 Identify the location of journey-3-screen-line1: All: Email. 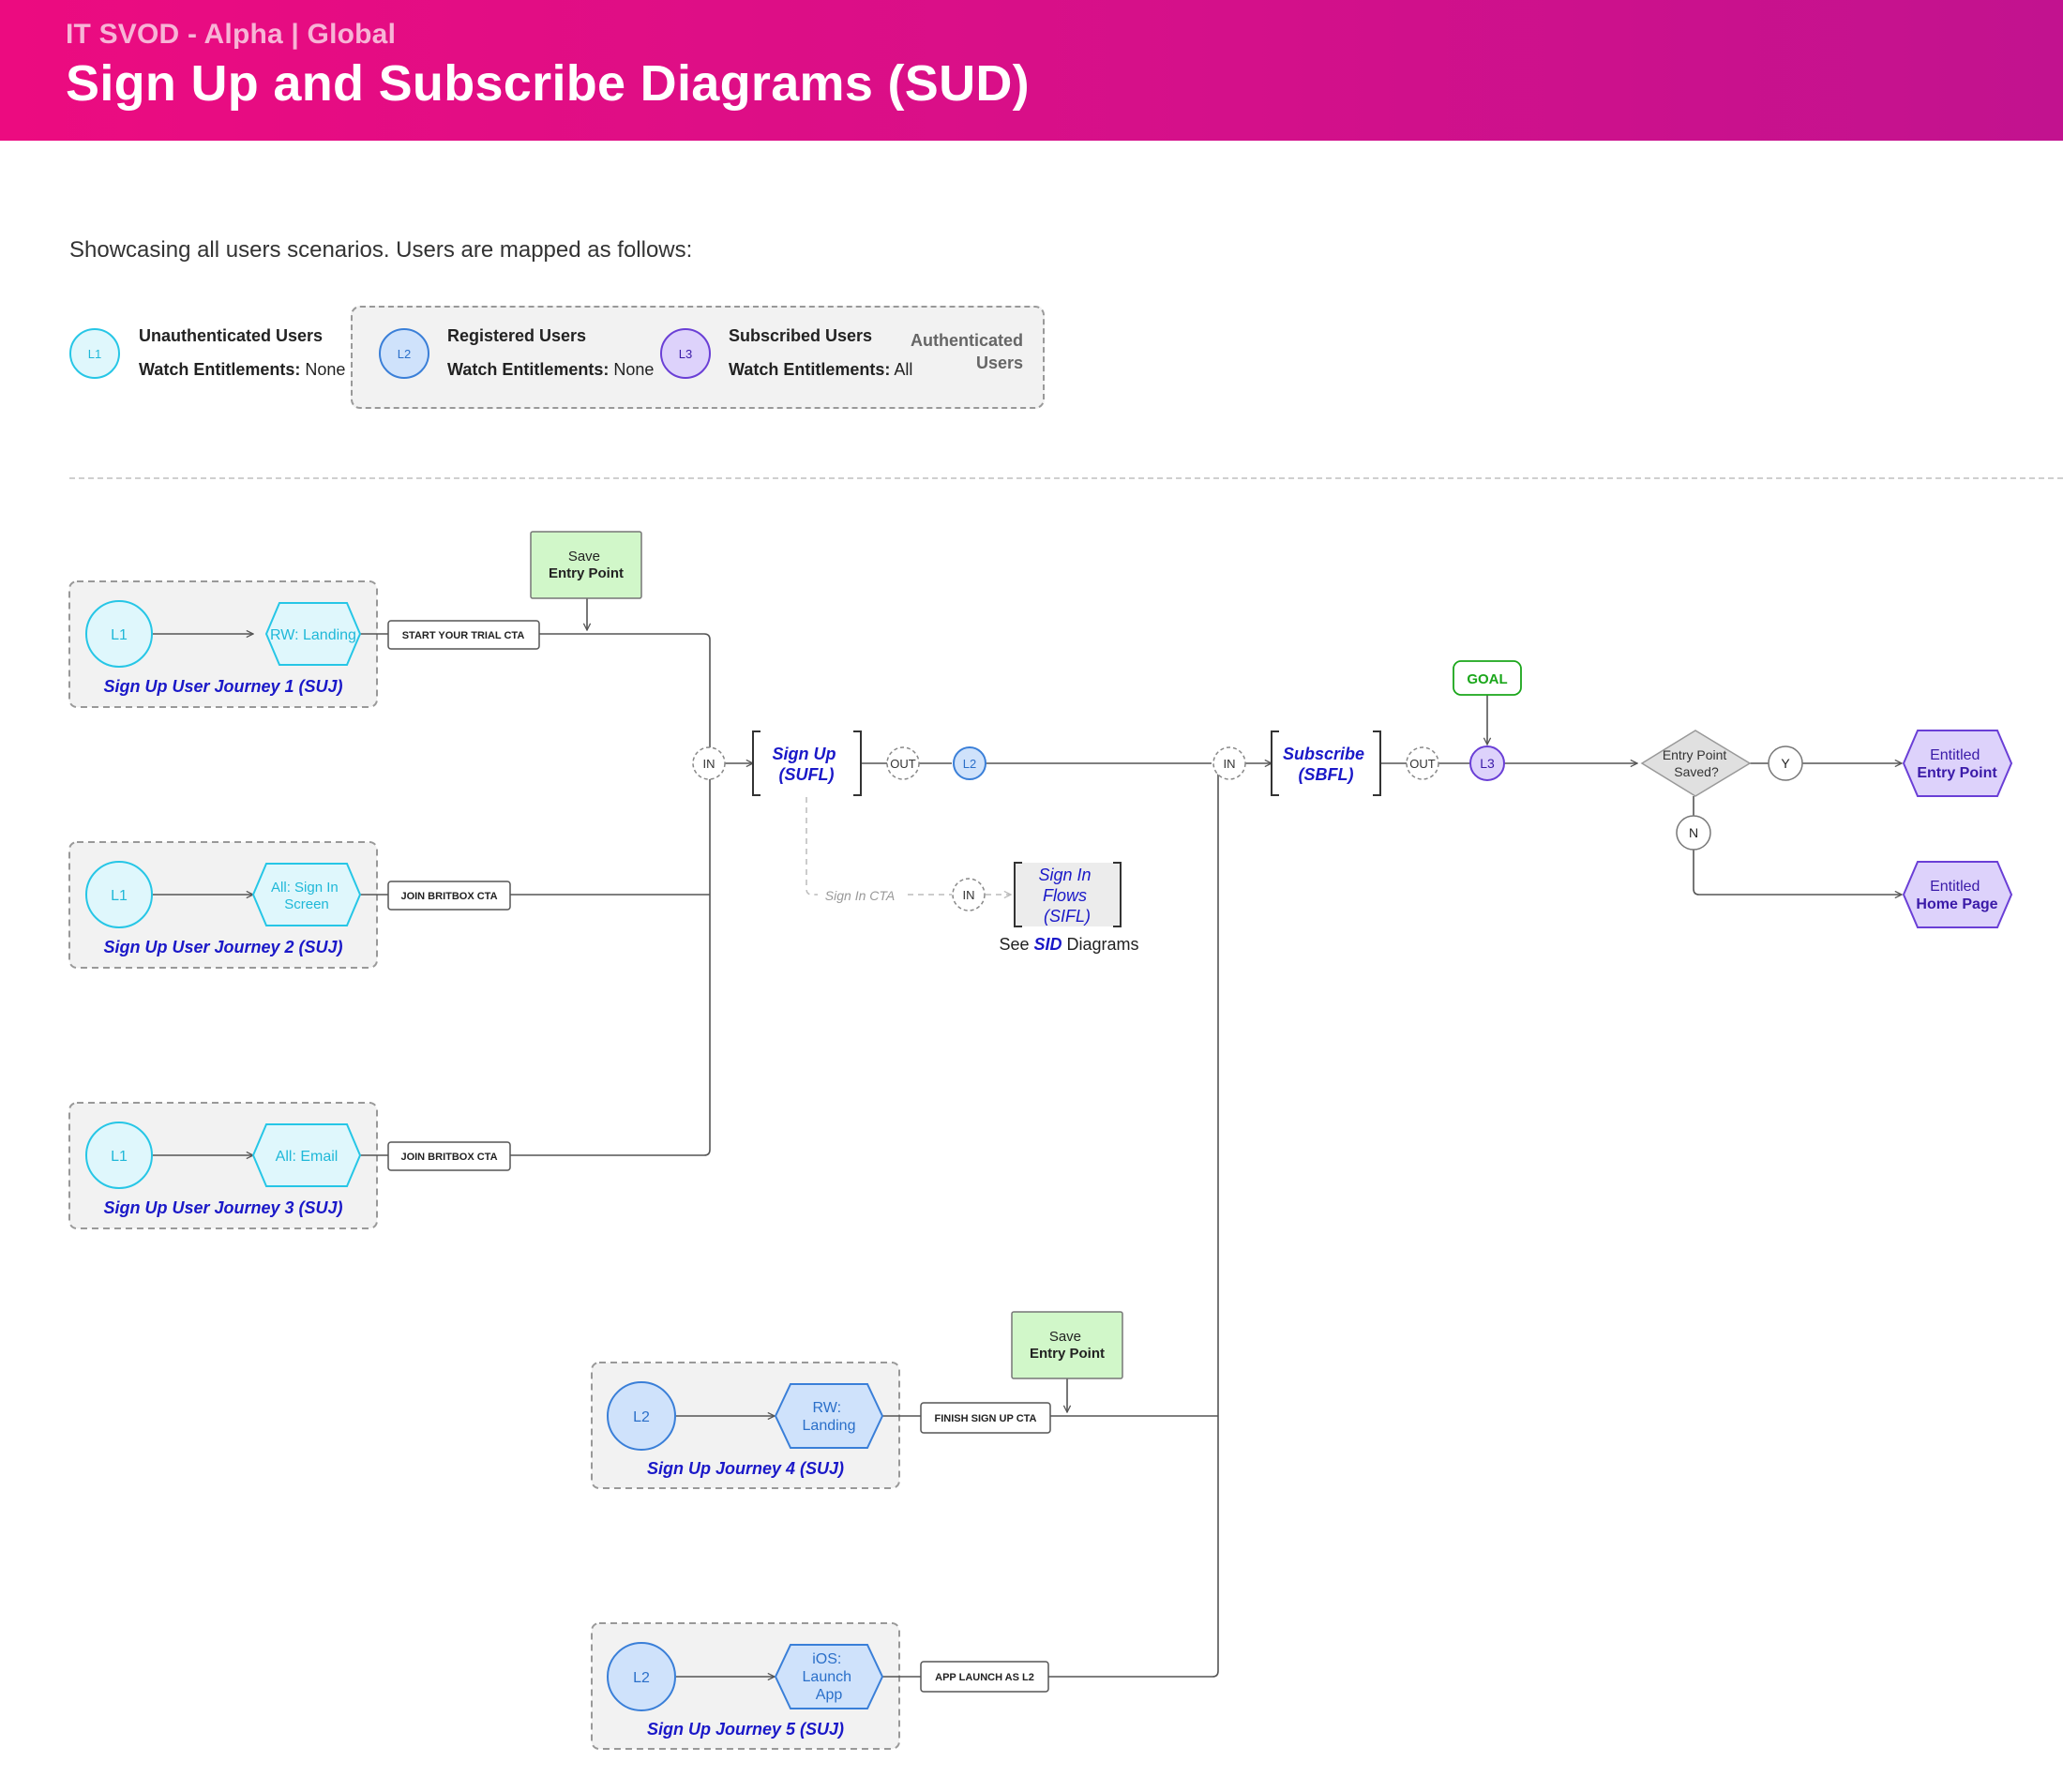
(308, 1157).